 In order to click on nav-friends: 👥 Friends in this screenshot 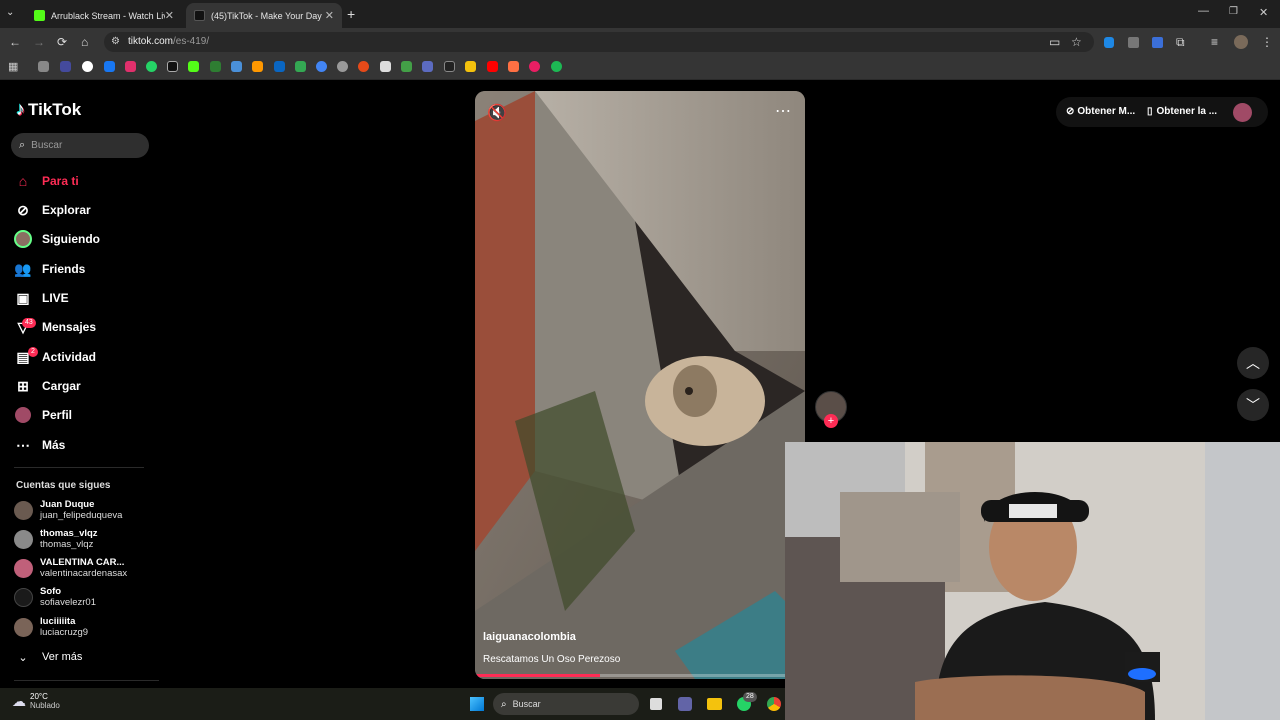, I will do `click(49, 269)`.